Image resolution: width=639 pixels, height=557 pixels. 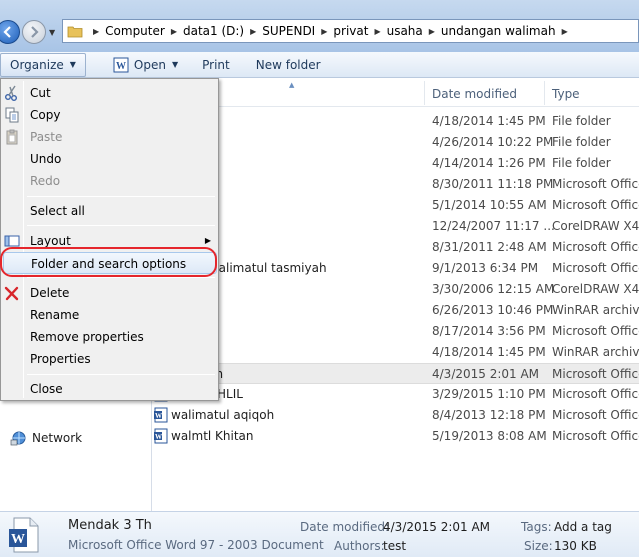 I want to click on new-folder-button: New folder, so click(x=288, y=65).